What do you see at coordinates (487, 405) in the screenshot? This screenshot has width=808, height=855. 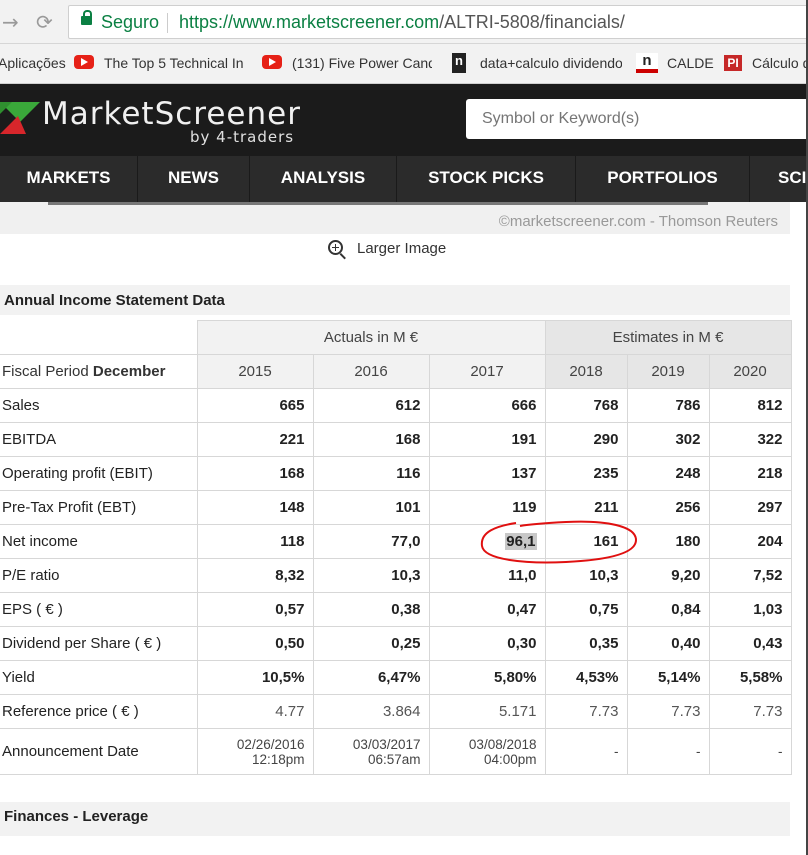 I see `table-cell: 666` at bounding box center [487, 405].